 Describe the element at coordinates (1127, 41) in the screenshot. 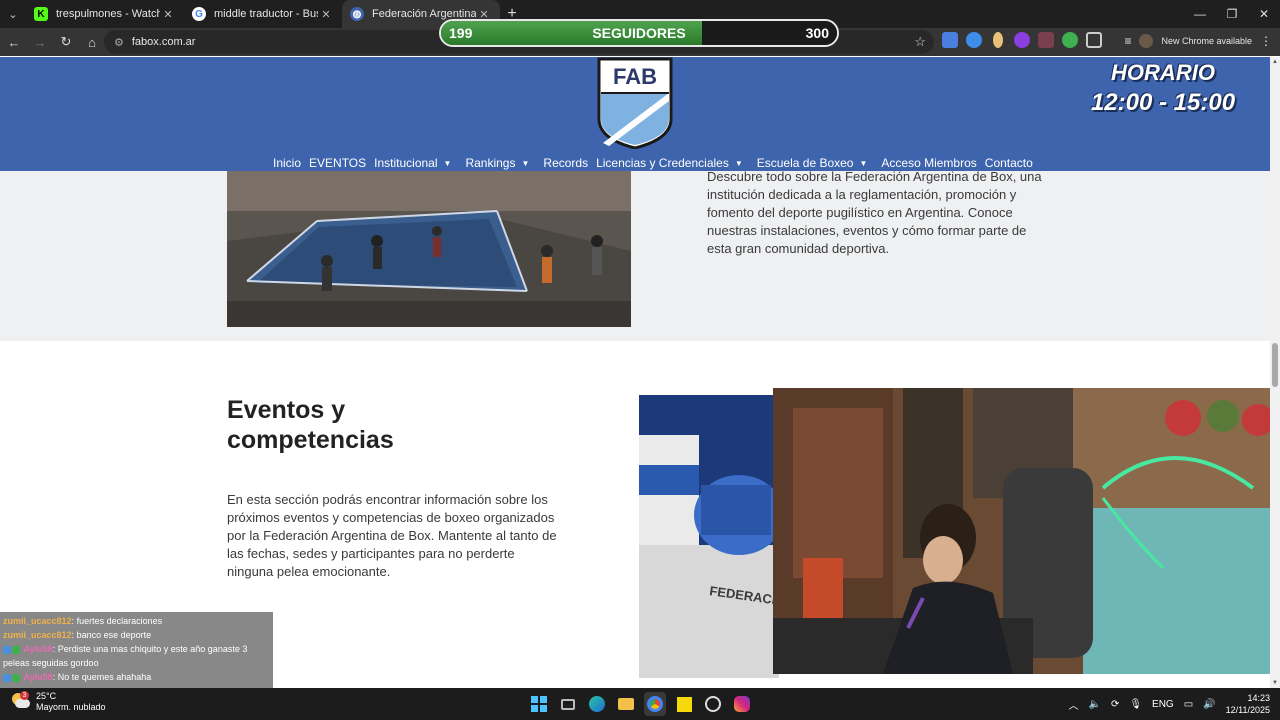

I see `media-controls-icon: ≡` at that location.